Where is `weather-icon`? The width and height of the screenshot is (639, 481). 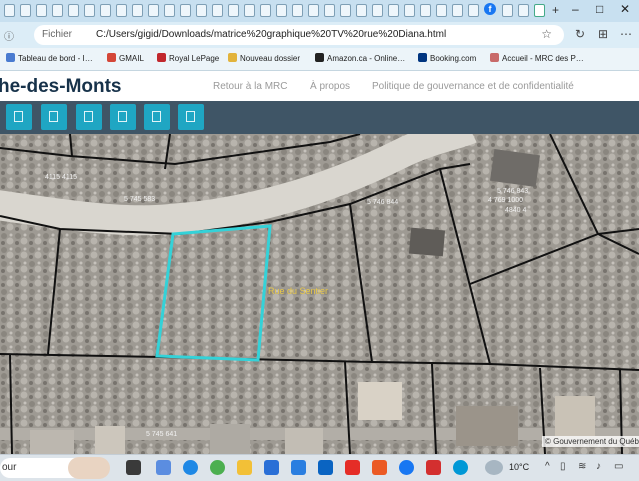 weather-icon is located at coordinates (494, 467).